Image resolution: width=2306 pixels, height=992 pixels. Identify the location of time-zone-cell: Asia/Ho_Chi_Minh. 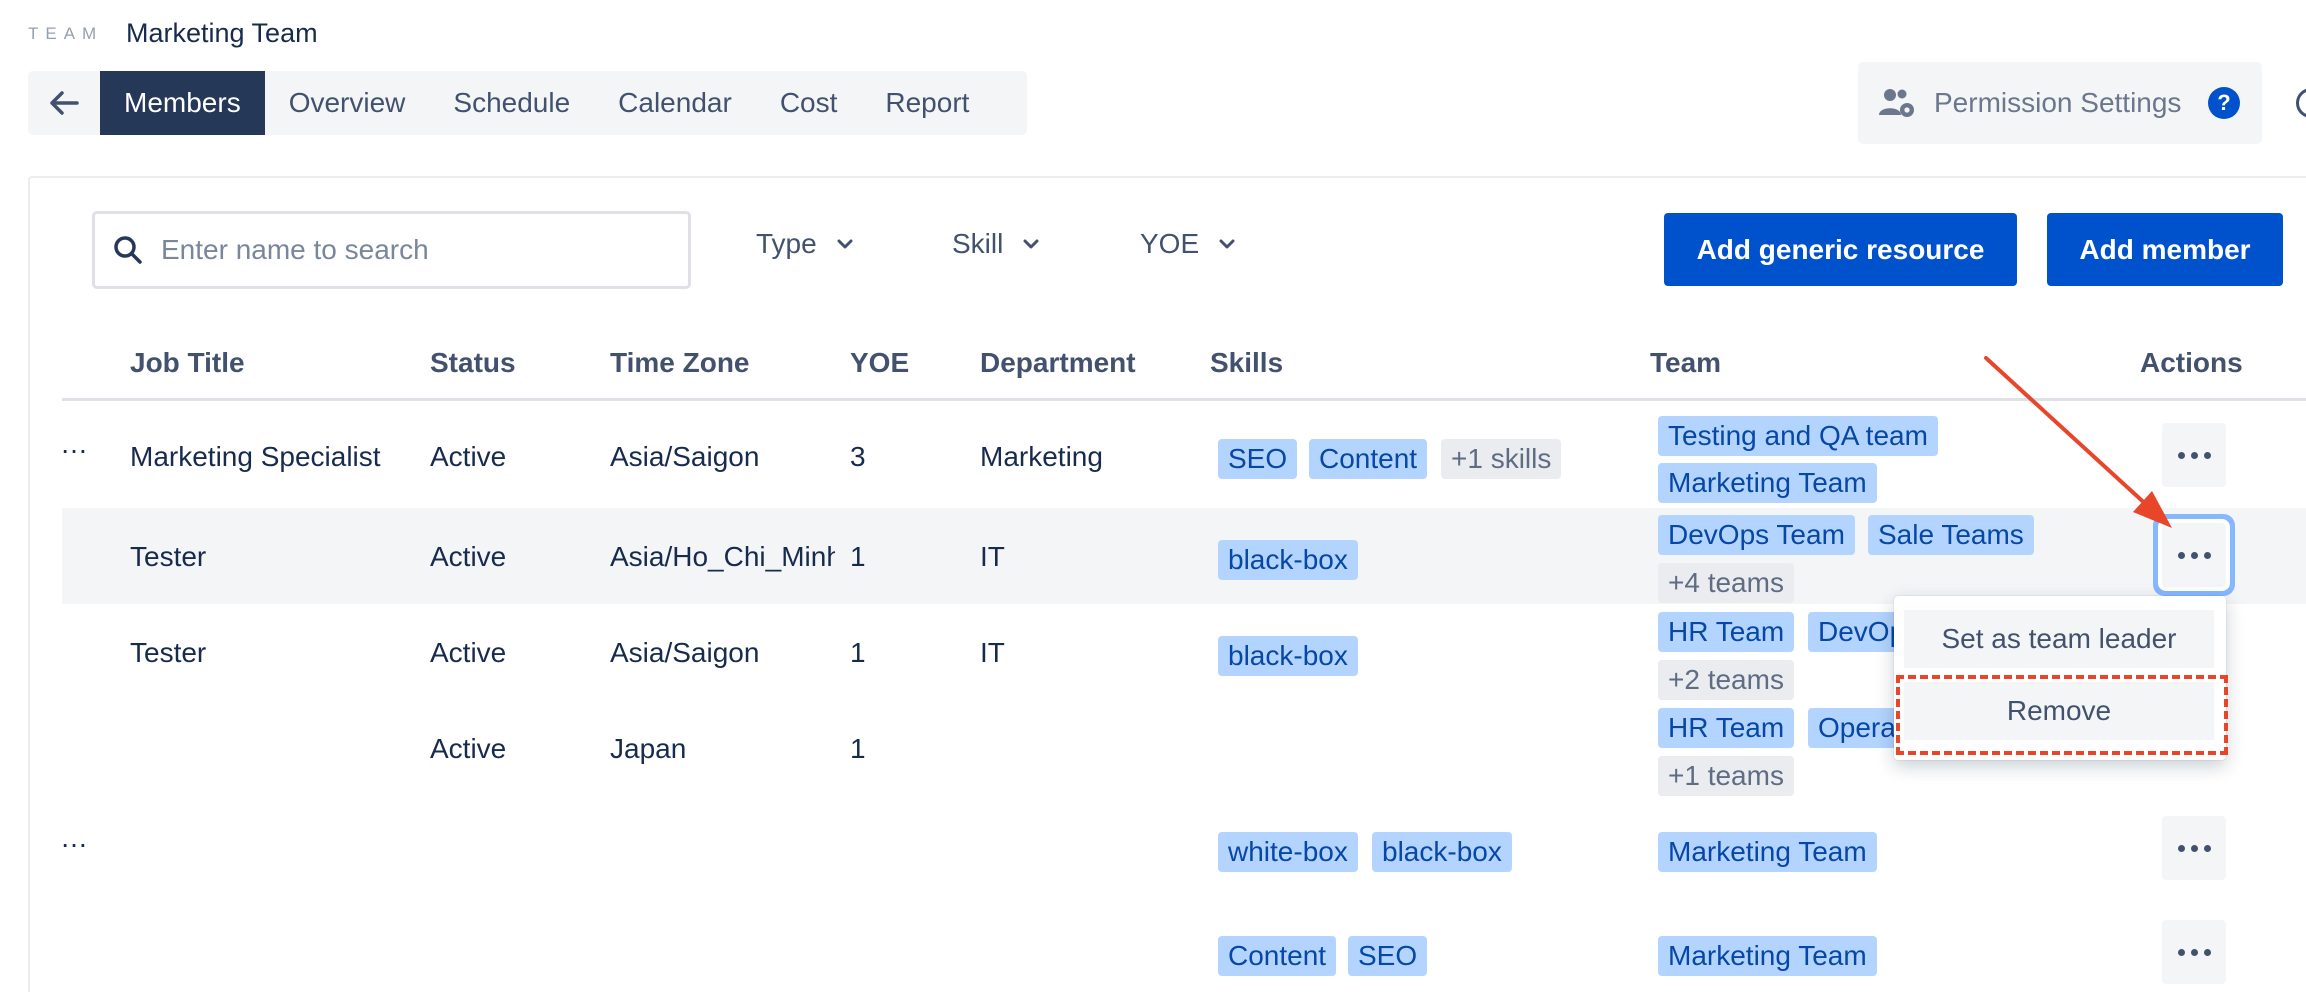
(722, 556).